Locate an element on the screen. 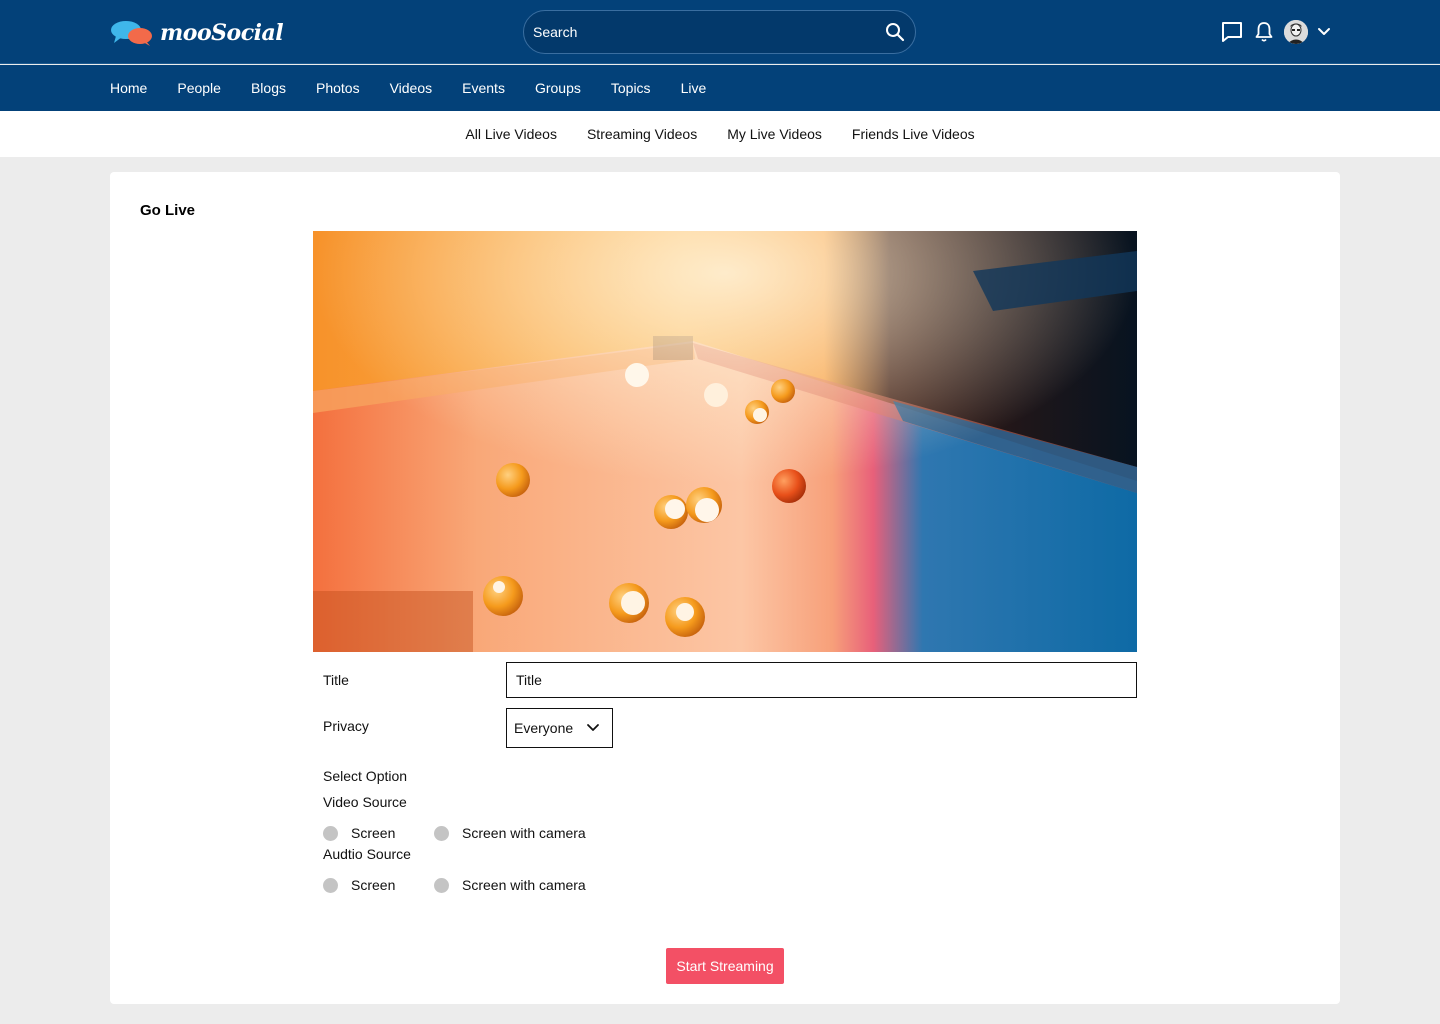 The width and height of the screenshot is (1440, 1024). brand-logo: mooSocial is located at coordinates (197, 33).